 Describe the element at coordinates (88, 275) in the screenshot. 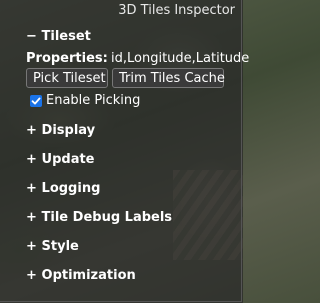

I see `section-optimization-label: Optimization` at that location.